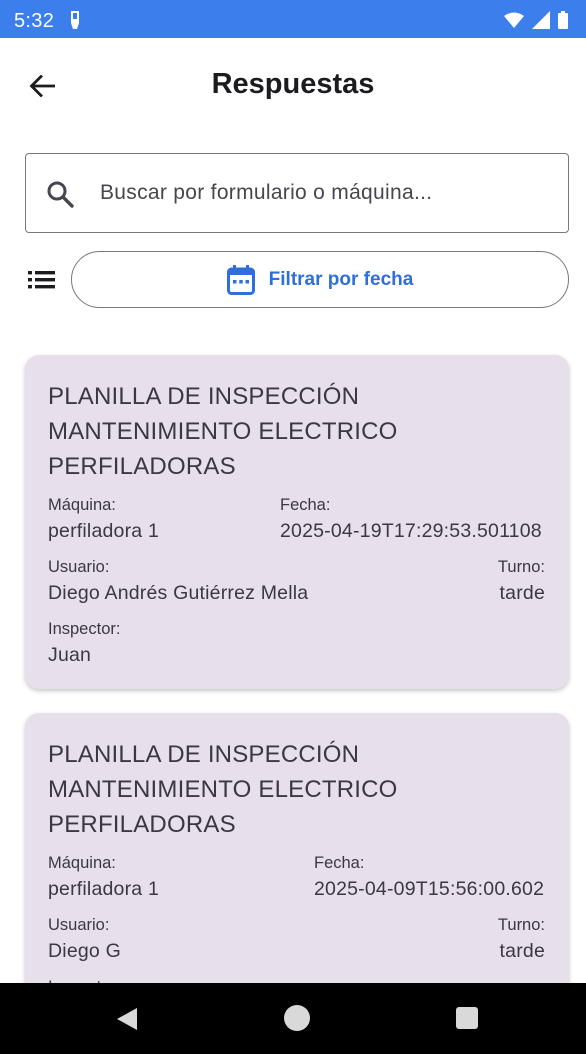 The width and height of the screenshot is (586, 1054). I want to click on search-field, so click(297, 193).